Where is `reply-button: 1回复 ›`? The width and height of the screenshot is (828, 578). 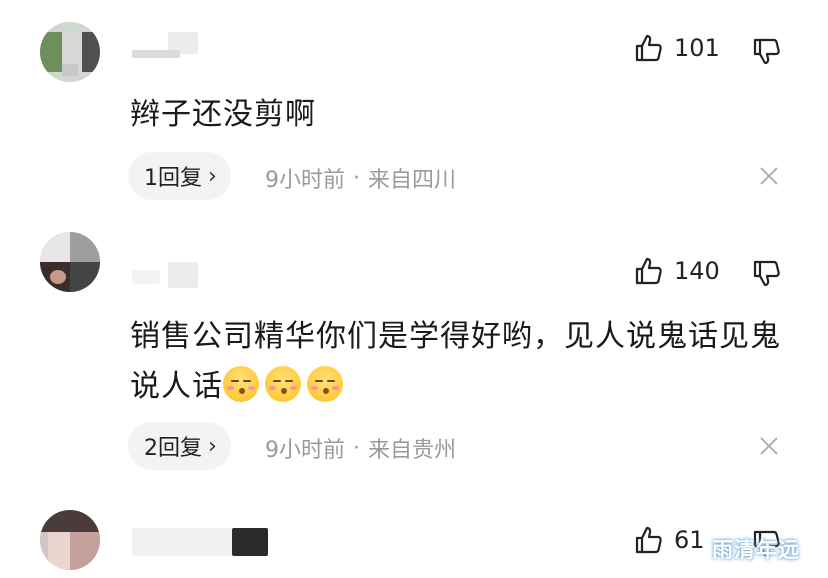 reply-button: 1回复 › is located at coordinates (179, 176).